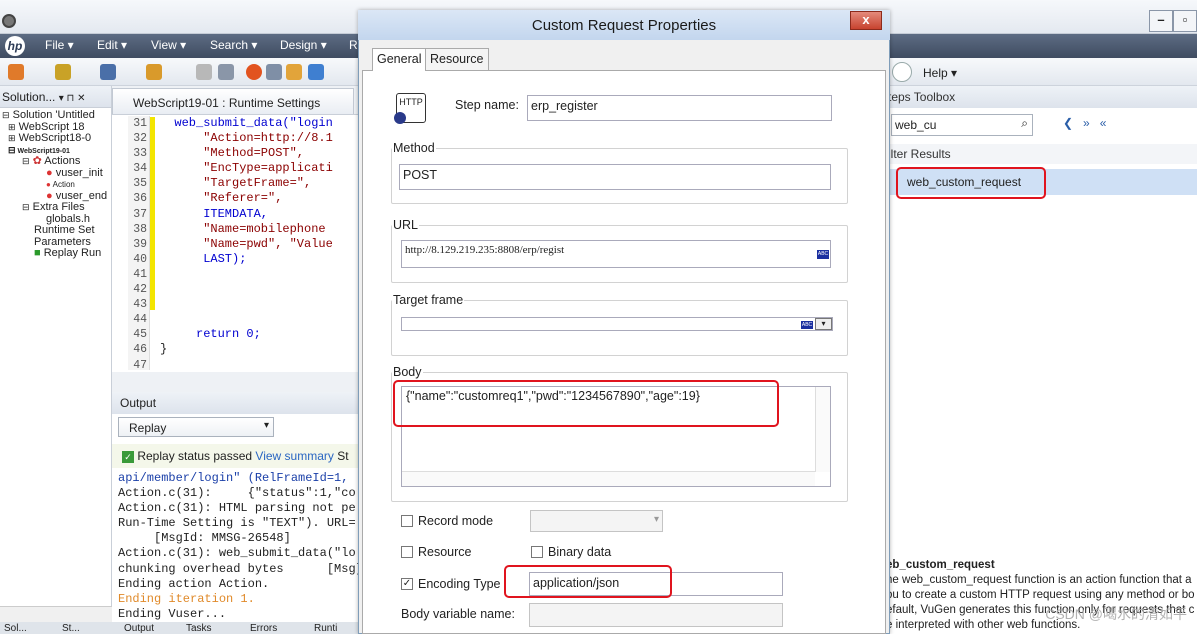  I want to click on code-line: "TargetFrame=",, so click(258, 183).